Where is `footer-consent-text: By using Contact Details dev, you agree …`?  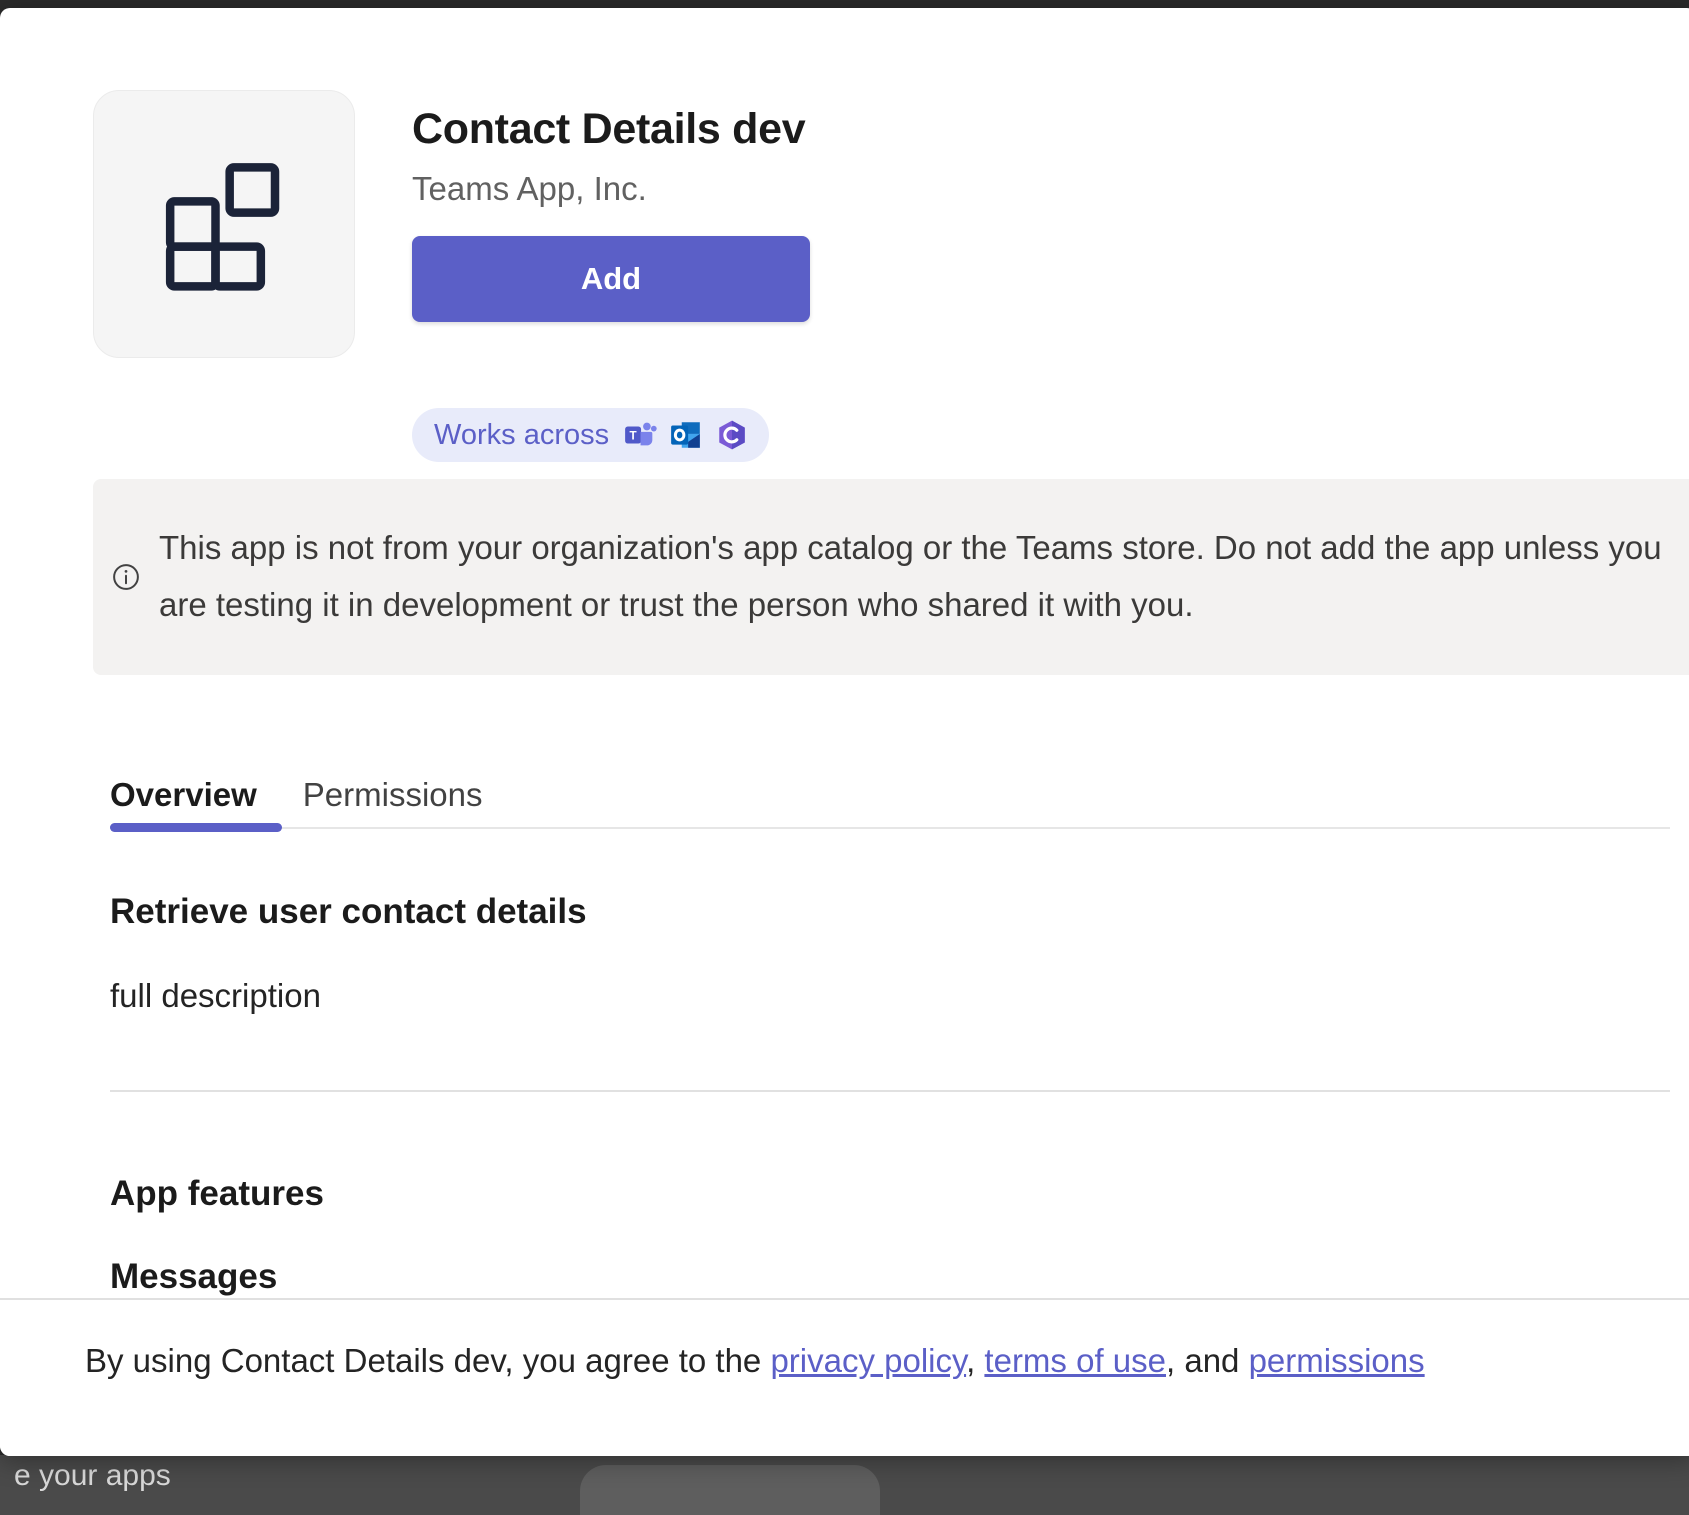
footer-consent-text: By using Contact Details dev, you agree … is located at coordinates (755, 1361).